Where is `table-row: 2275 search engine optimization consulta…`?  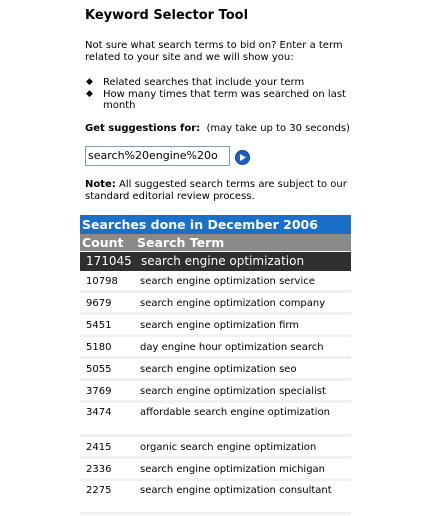
table-row: 2275 search engine optimization consulta… is located at coordinates (215, 498).